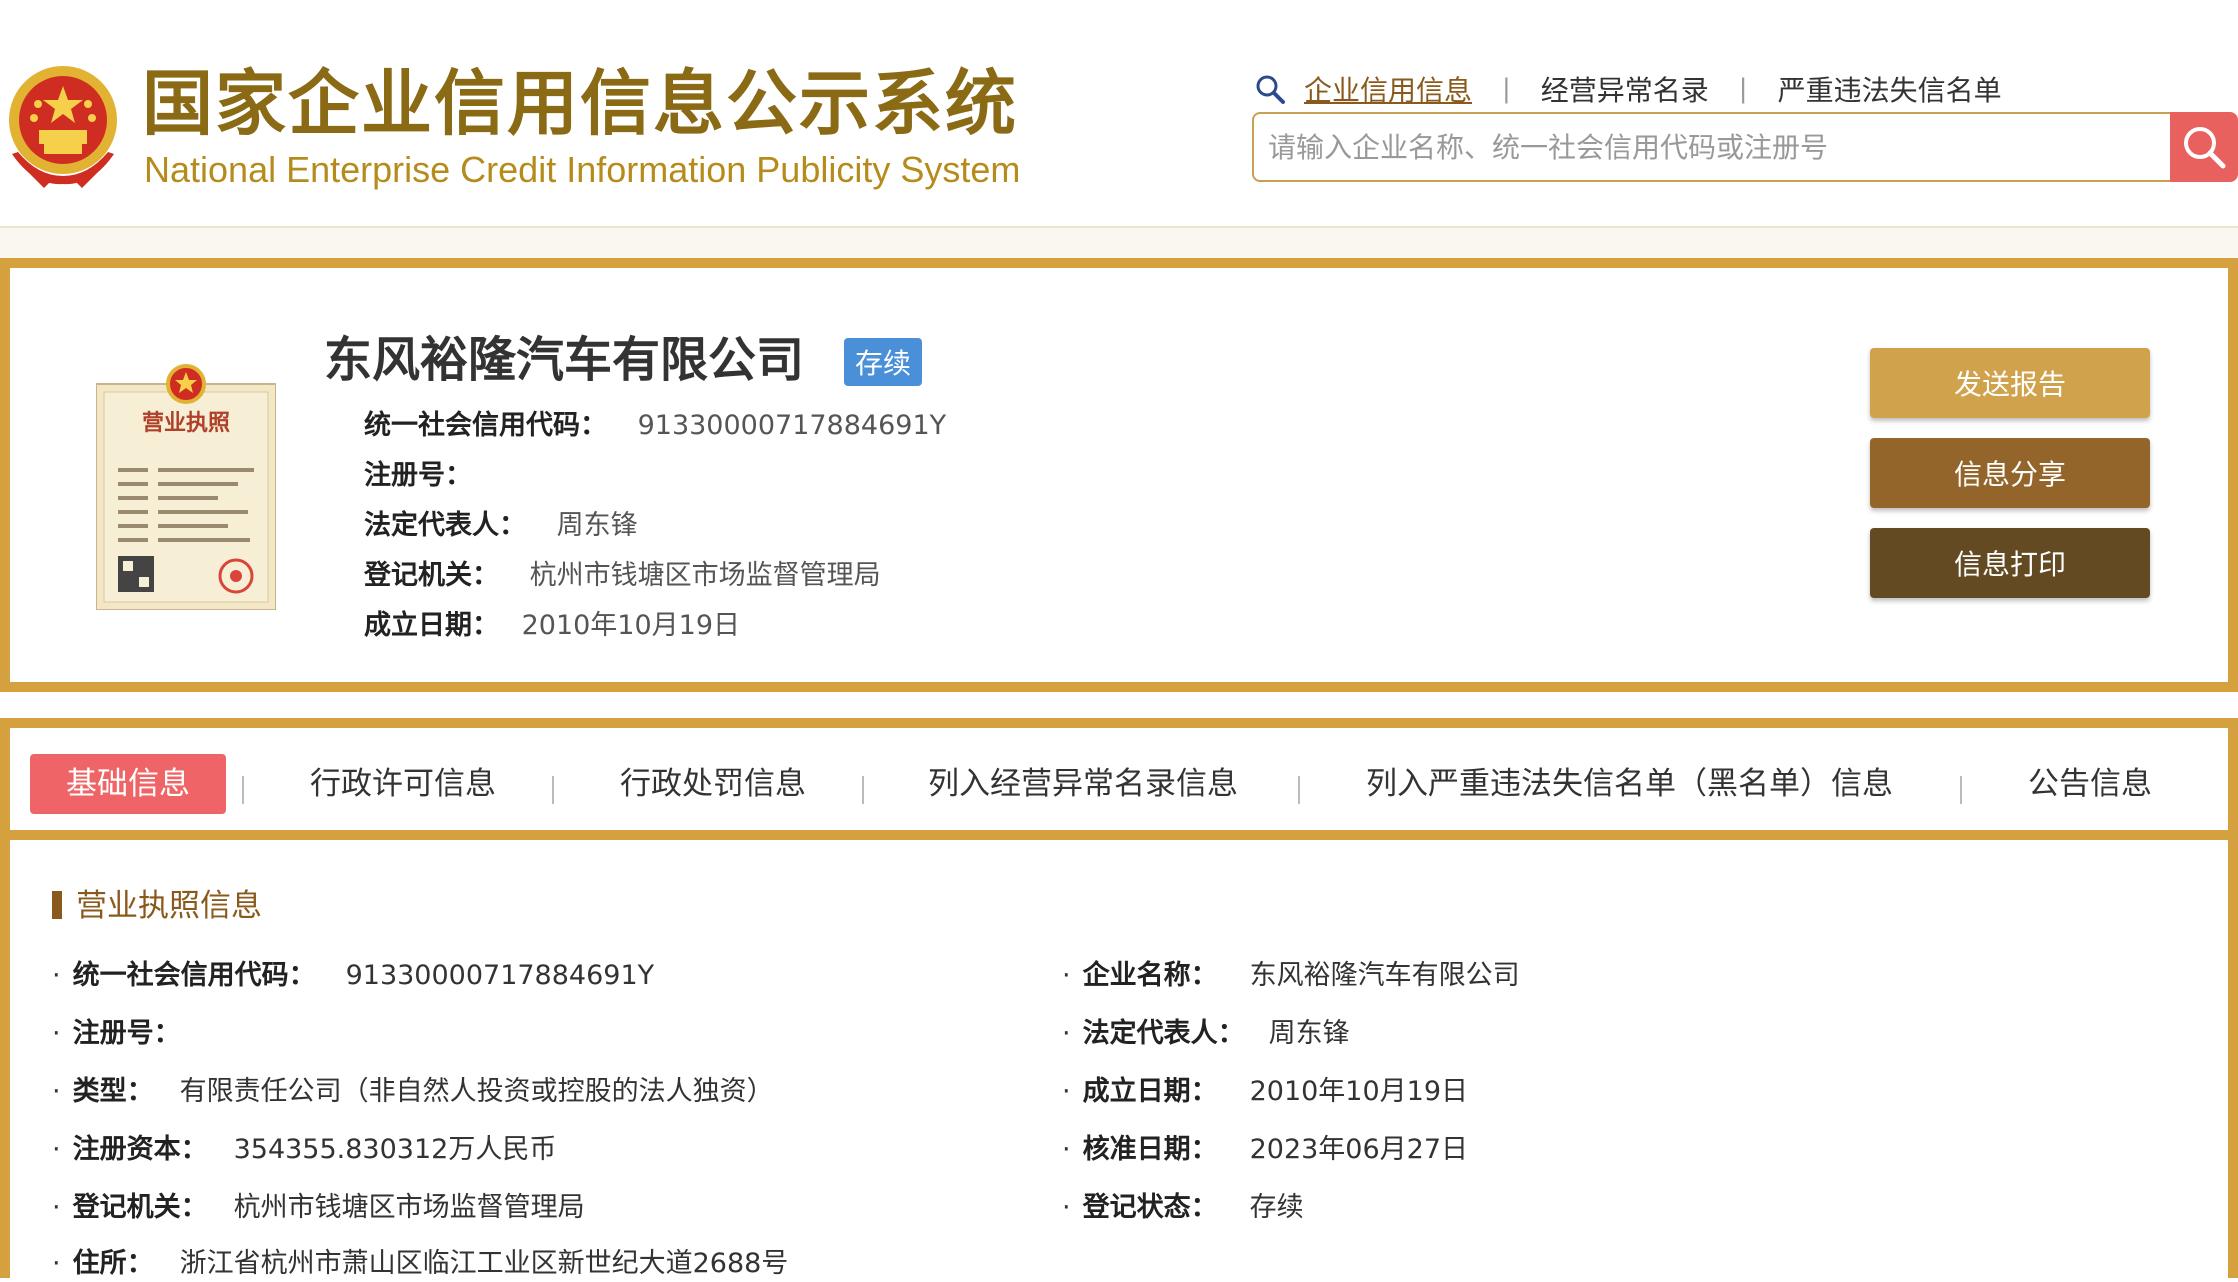 This screenshot has height=1282, width=2238. I want to click on field-label: 住所：, so click(113, 1263).